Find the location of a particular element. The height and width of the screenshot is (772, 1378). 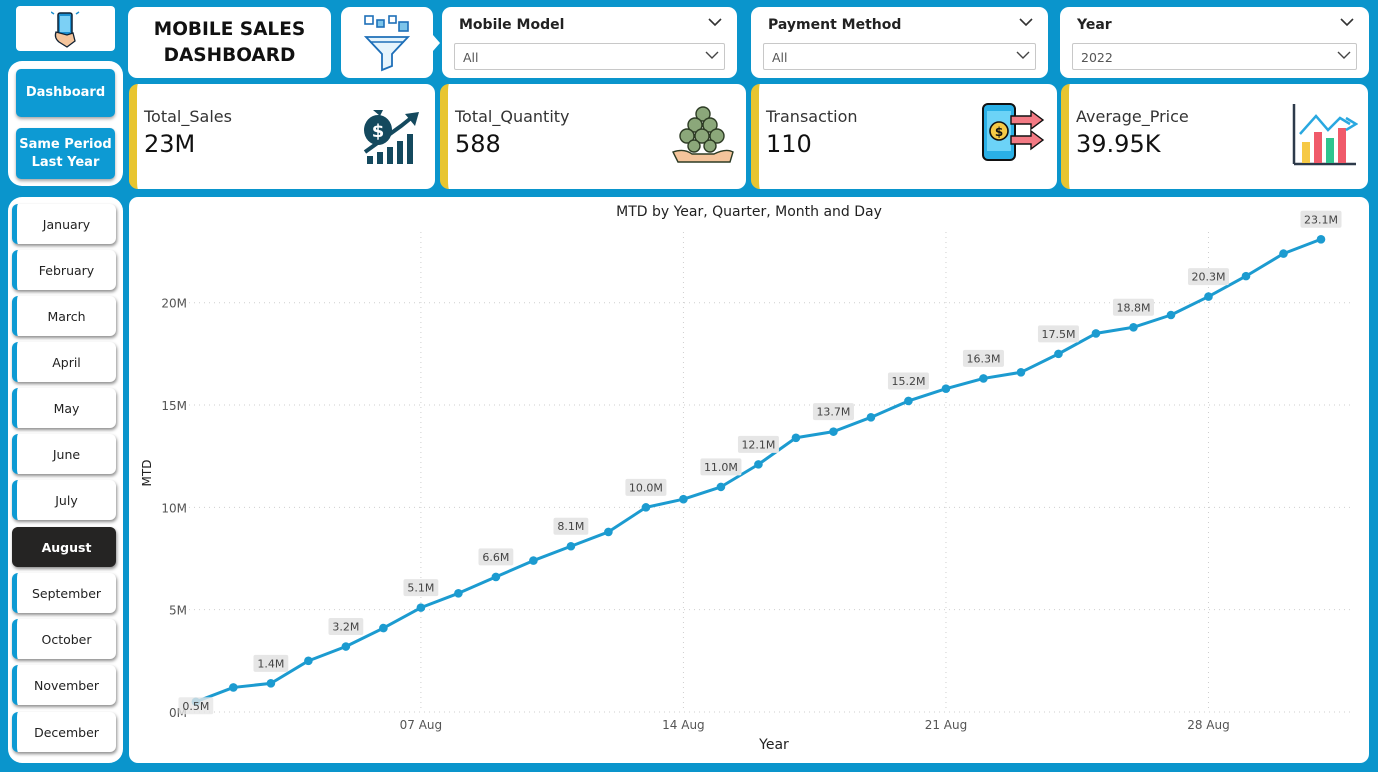

kpi-value: 588 is located at coordinates (478, 144).